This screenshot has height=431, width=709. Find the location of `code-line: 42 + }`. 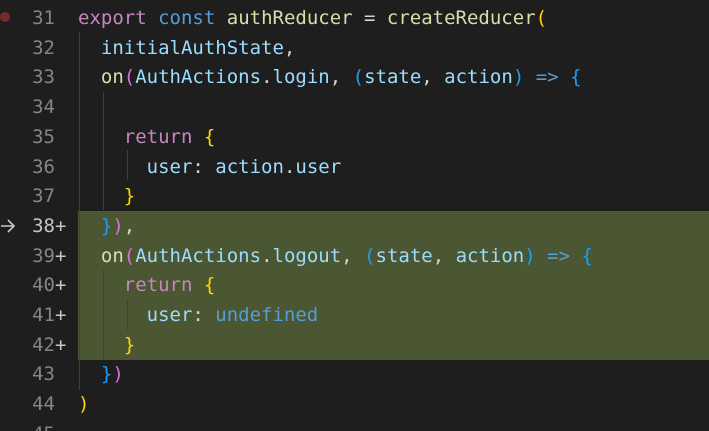

code-line: 42 + } is located at coordinates (354, 344).